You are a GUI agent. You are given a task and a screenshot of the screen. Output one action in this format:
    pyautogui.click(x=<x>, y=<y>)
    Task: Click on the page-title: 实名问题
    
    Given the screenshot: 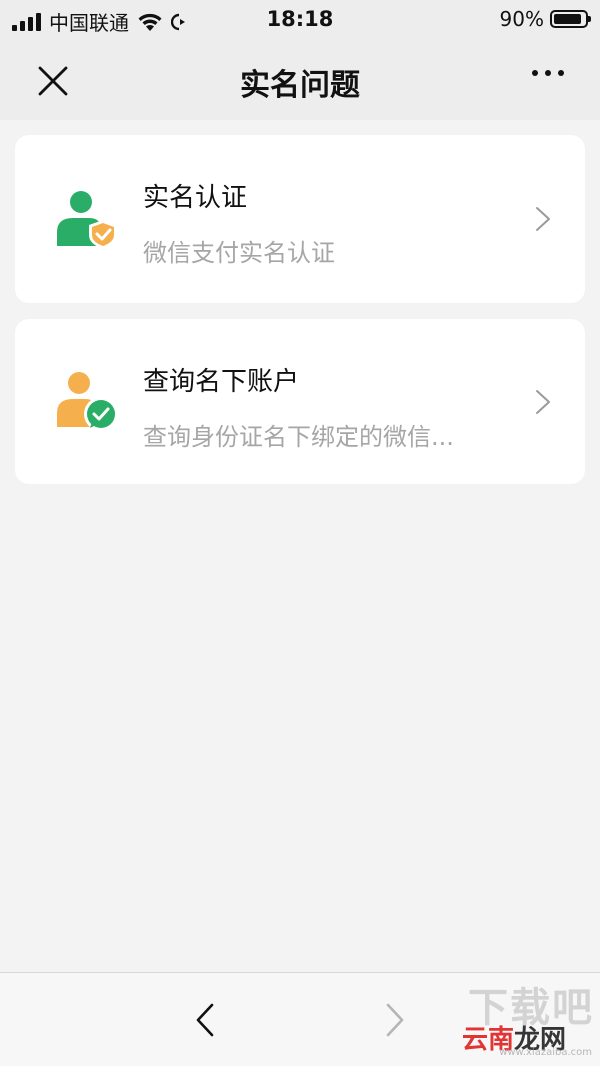 What is the action you would take?
    pyautogui.click(x=300, y=85)
    